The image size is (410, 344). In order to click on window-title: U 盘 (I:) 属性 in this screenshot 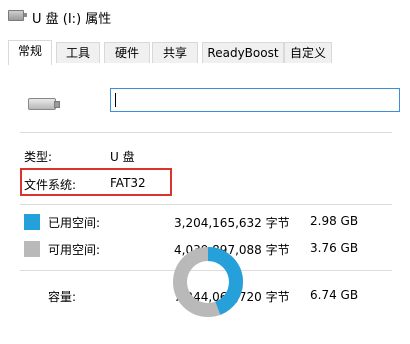, I will do `click(72, 19)`.